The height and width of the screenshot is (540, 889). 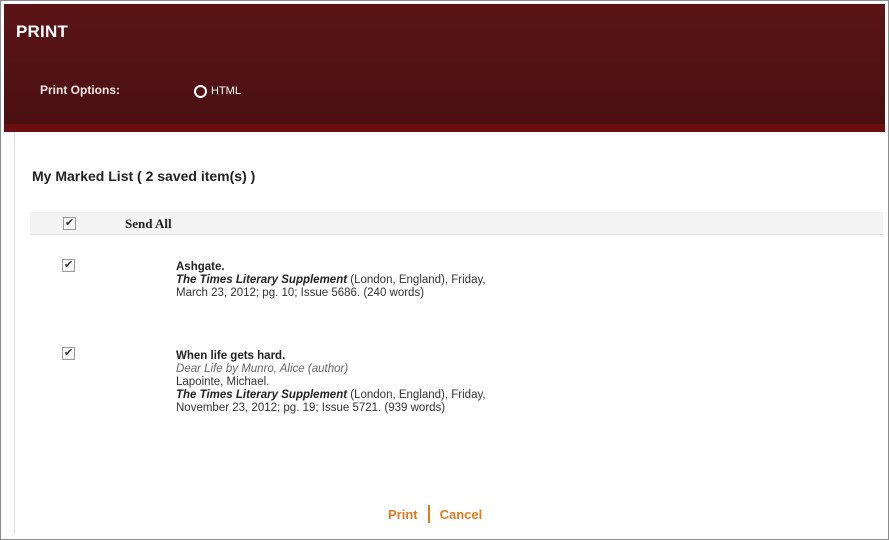 What do you see at coordinates (42, 31) in the screenshot?
I see `dialog-title: PRINT` at bounding box center [42, 31].